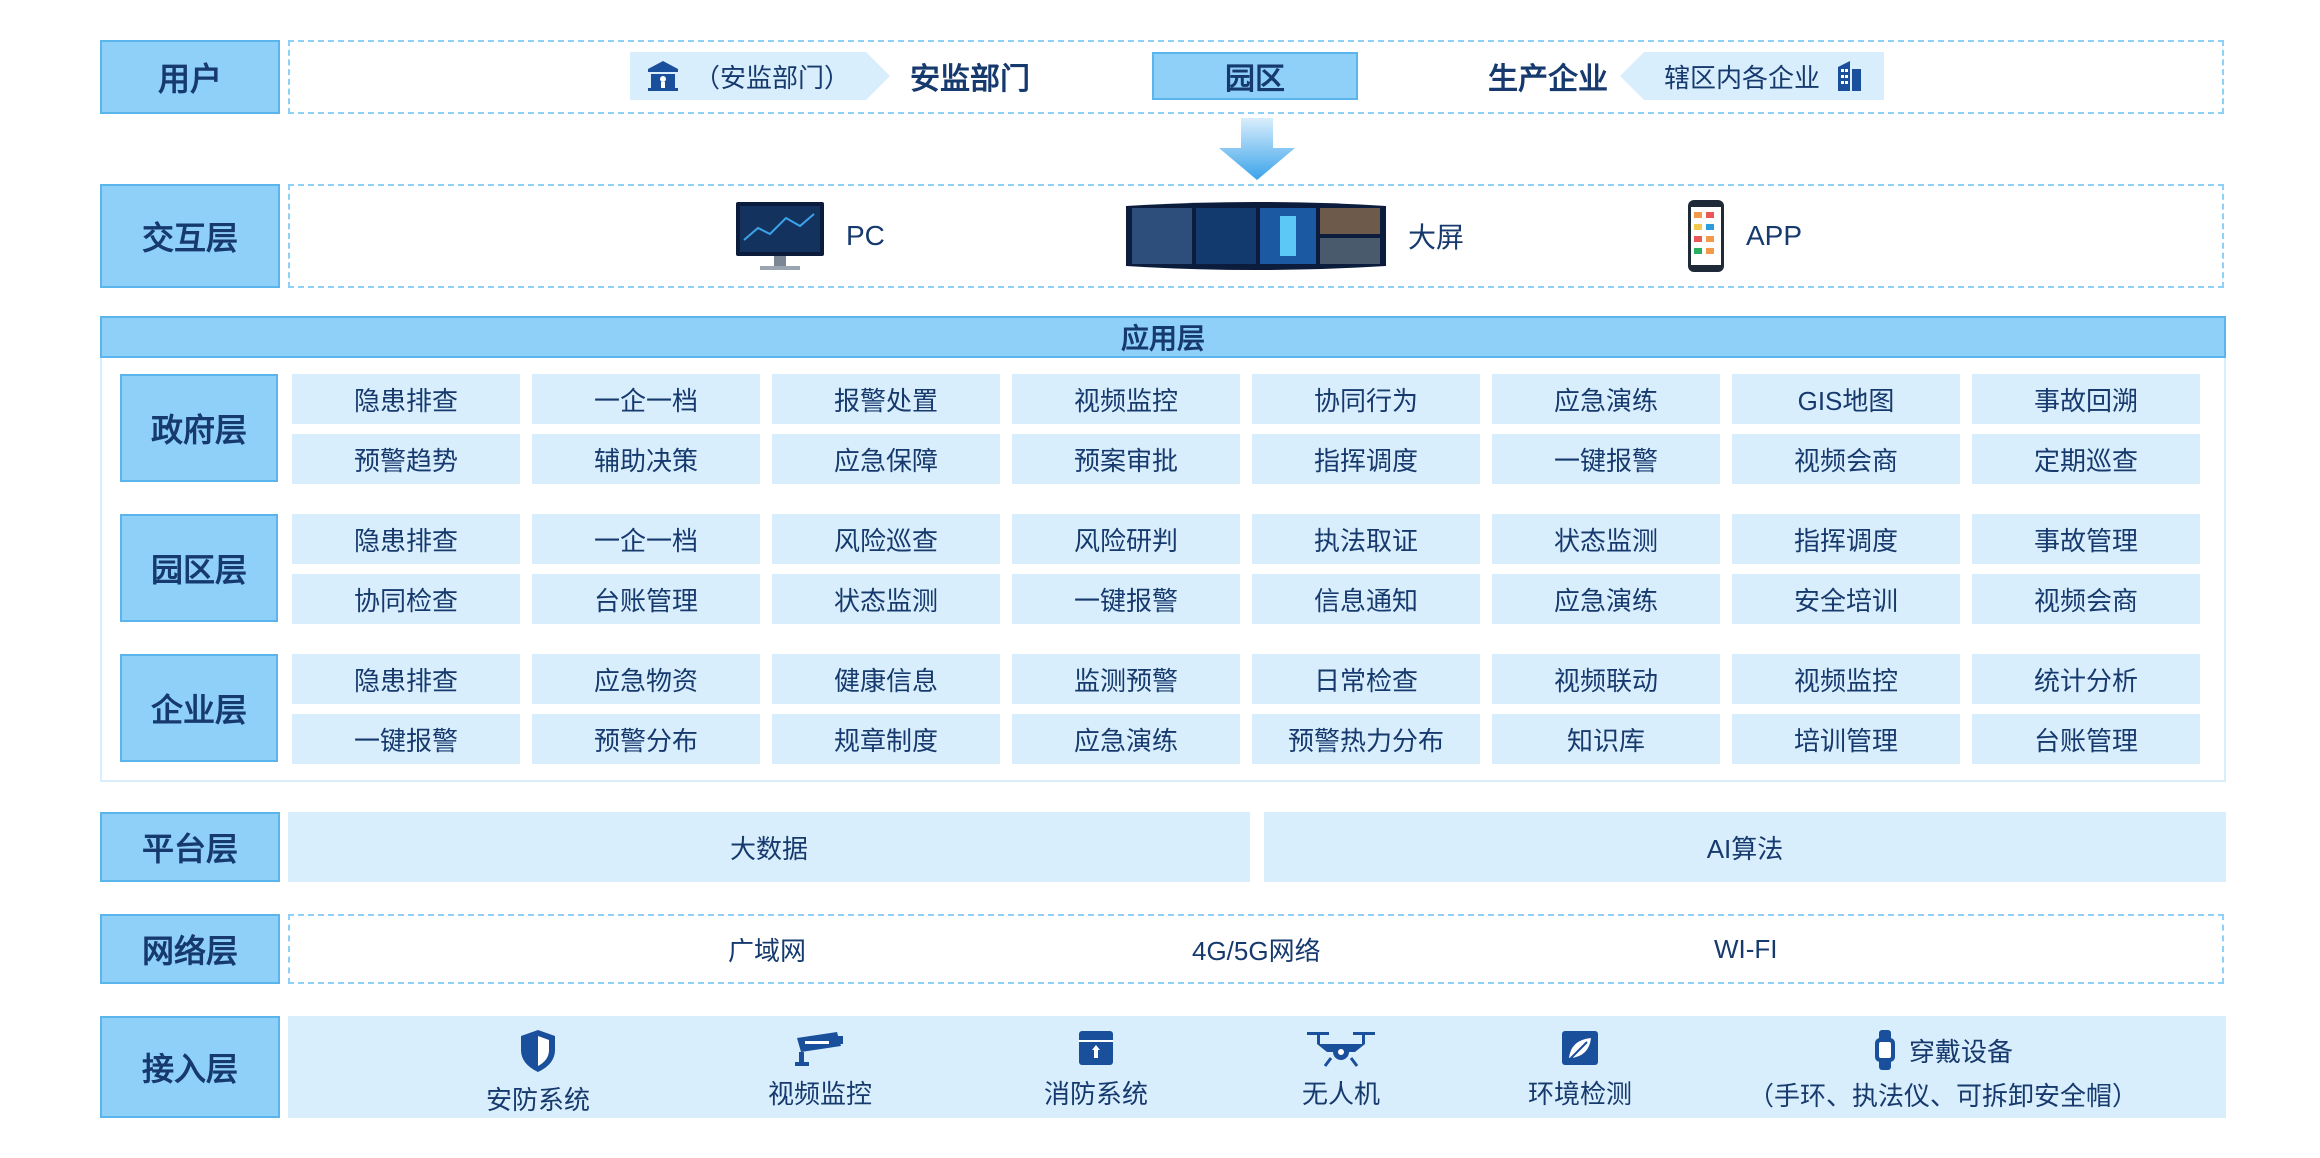 The width and height of the screenshot is (2320, 1158). Describe the element at coordinates (2086, 539) in the screenshot. I see `app-cell: 事故管理` at that location.